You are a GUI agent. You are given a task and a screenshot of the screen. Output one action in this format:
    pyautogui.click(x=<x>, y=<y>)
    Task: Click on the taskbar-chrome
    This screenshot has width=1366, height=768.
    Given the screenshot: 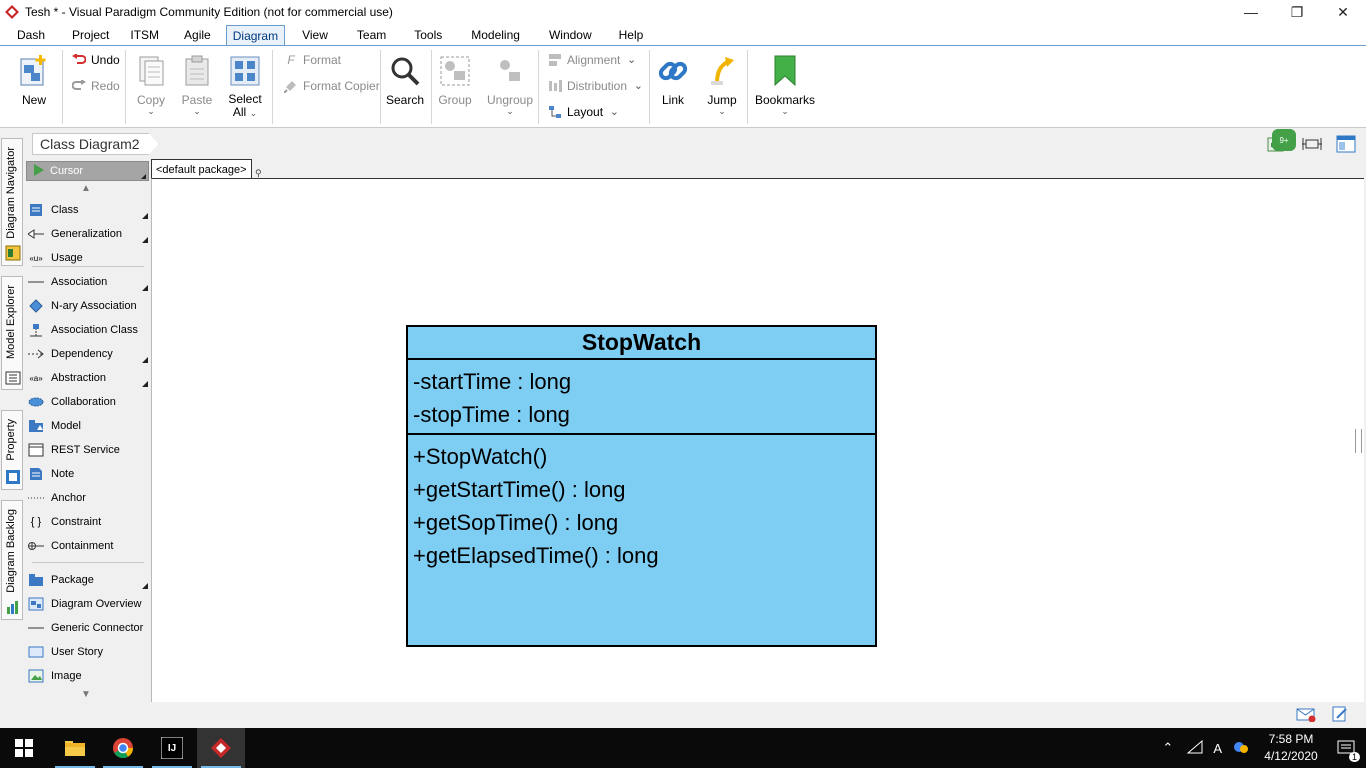 What is the action you would take?
    pyautogui.click(x=123, y=748)
    